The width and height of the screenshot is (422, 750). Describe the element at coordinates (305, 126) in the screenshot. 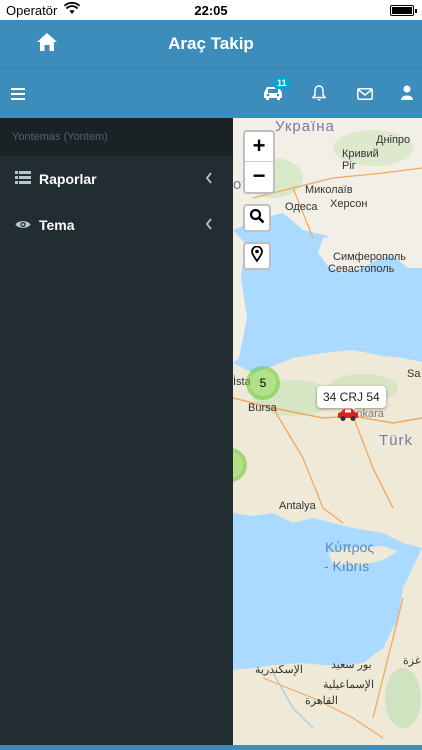

I see `map-label: Україна` at that location.